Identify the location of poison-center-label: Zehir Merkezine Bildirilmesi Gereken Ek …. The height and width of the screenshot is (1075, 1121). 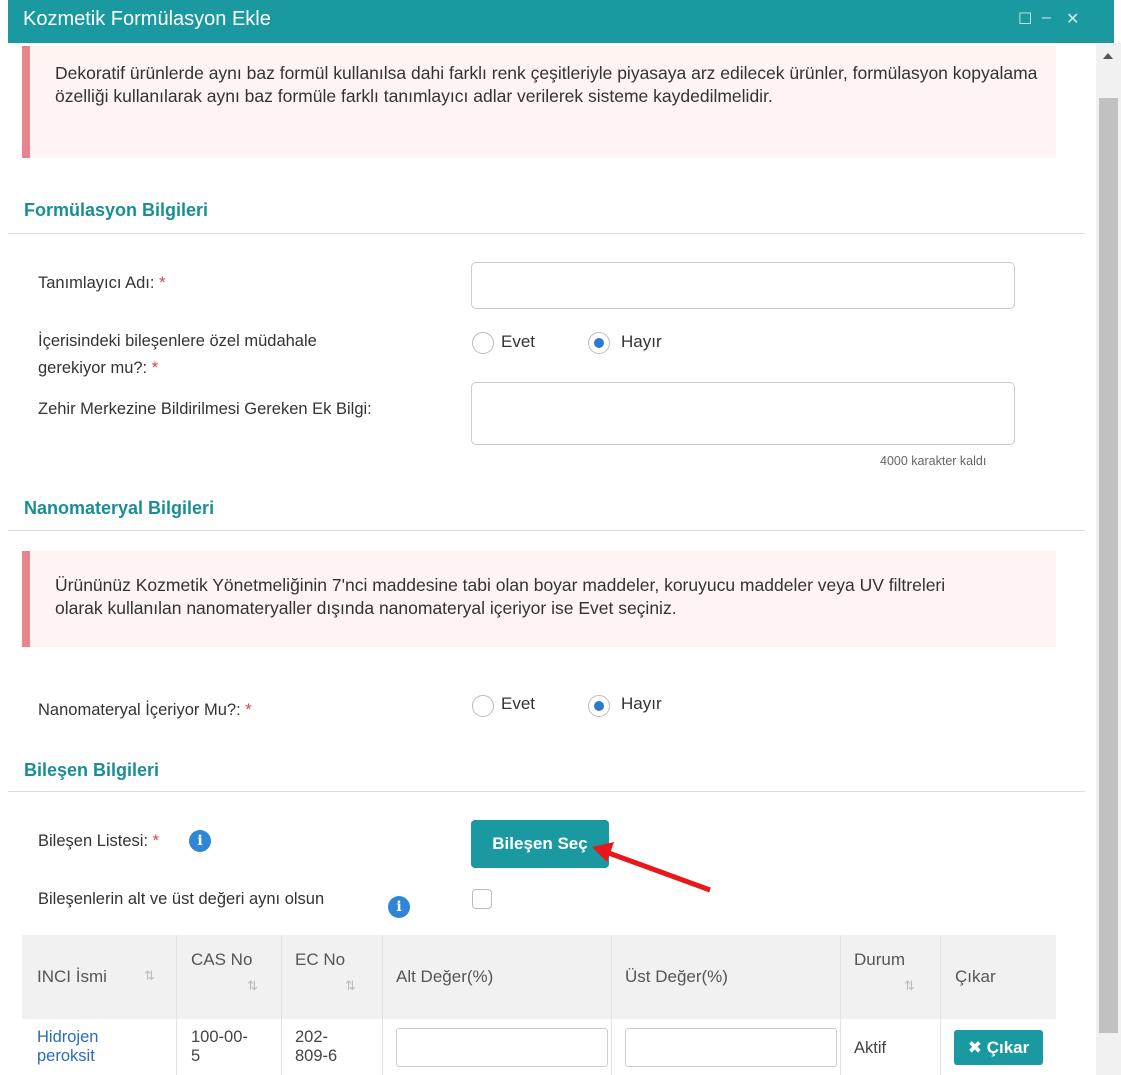
(205, 409).